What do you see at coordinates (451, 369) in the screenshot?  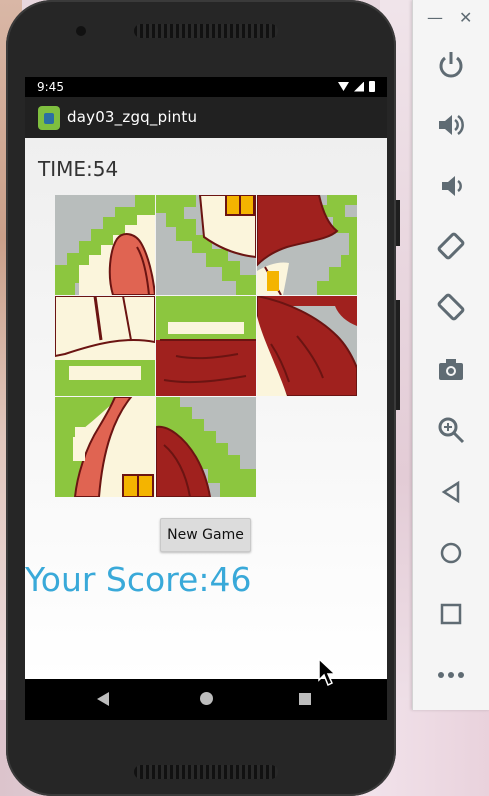 I see `camera-icon` at bounding box center [451, 369].